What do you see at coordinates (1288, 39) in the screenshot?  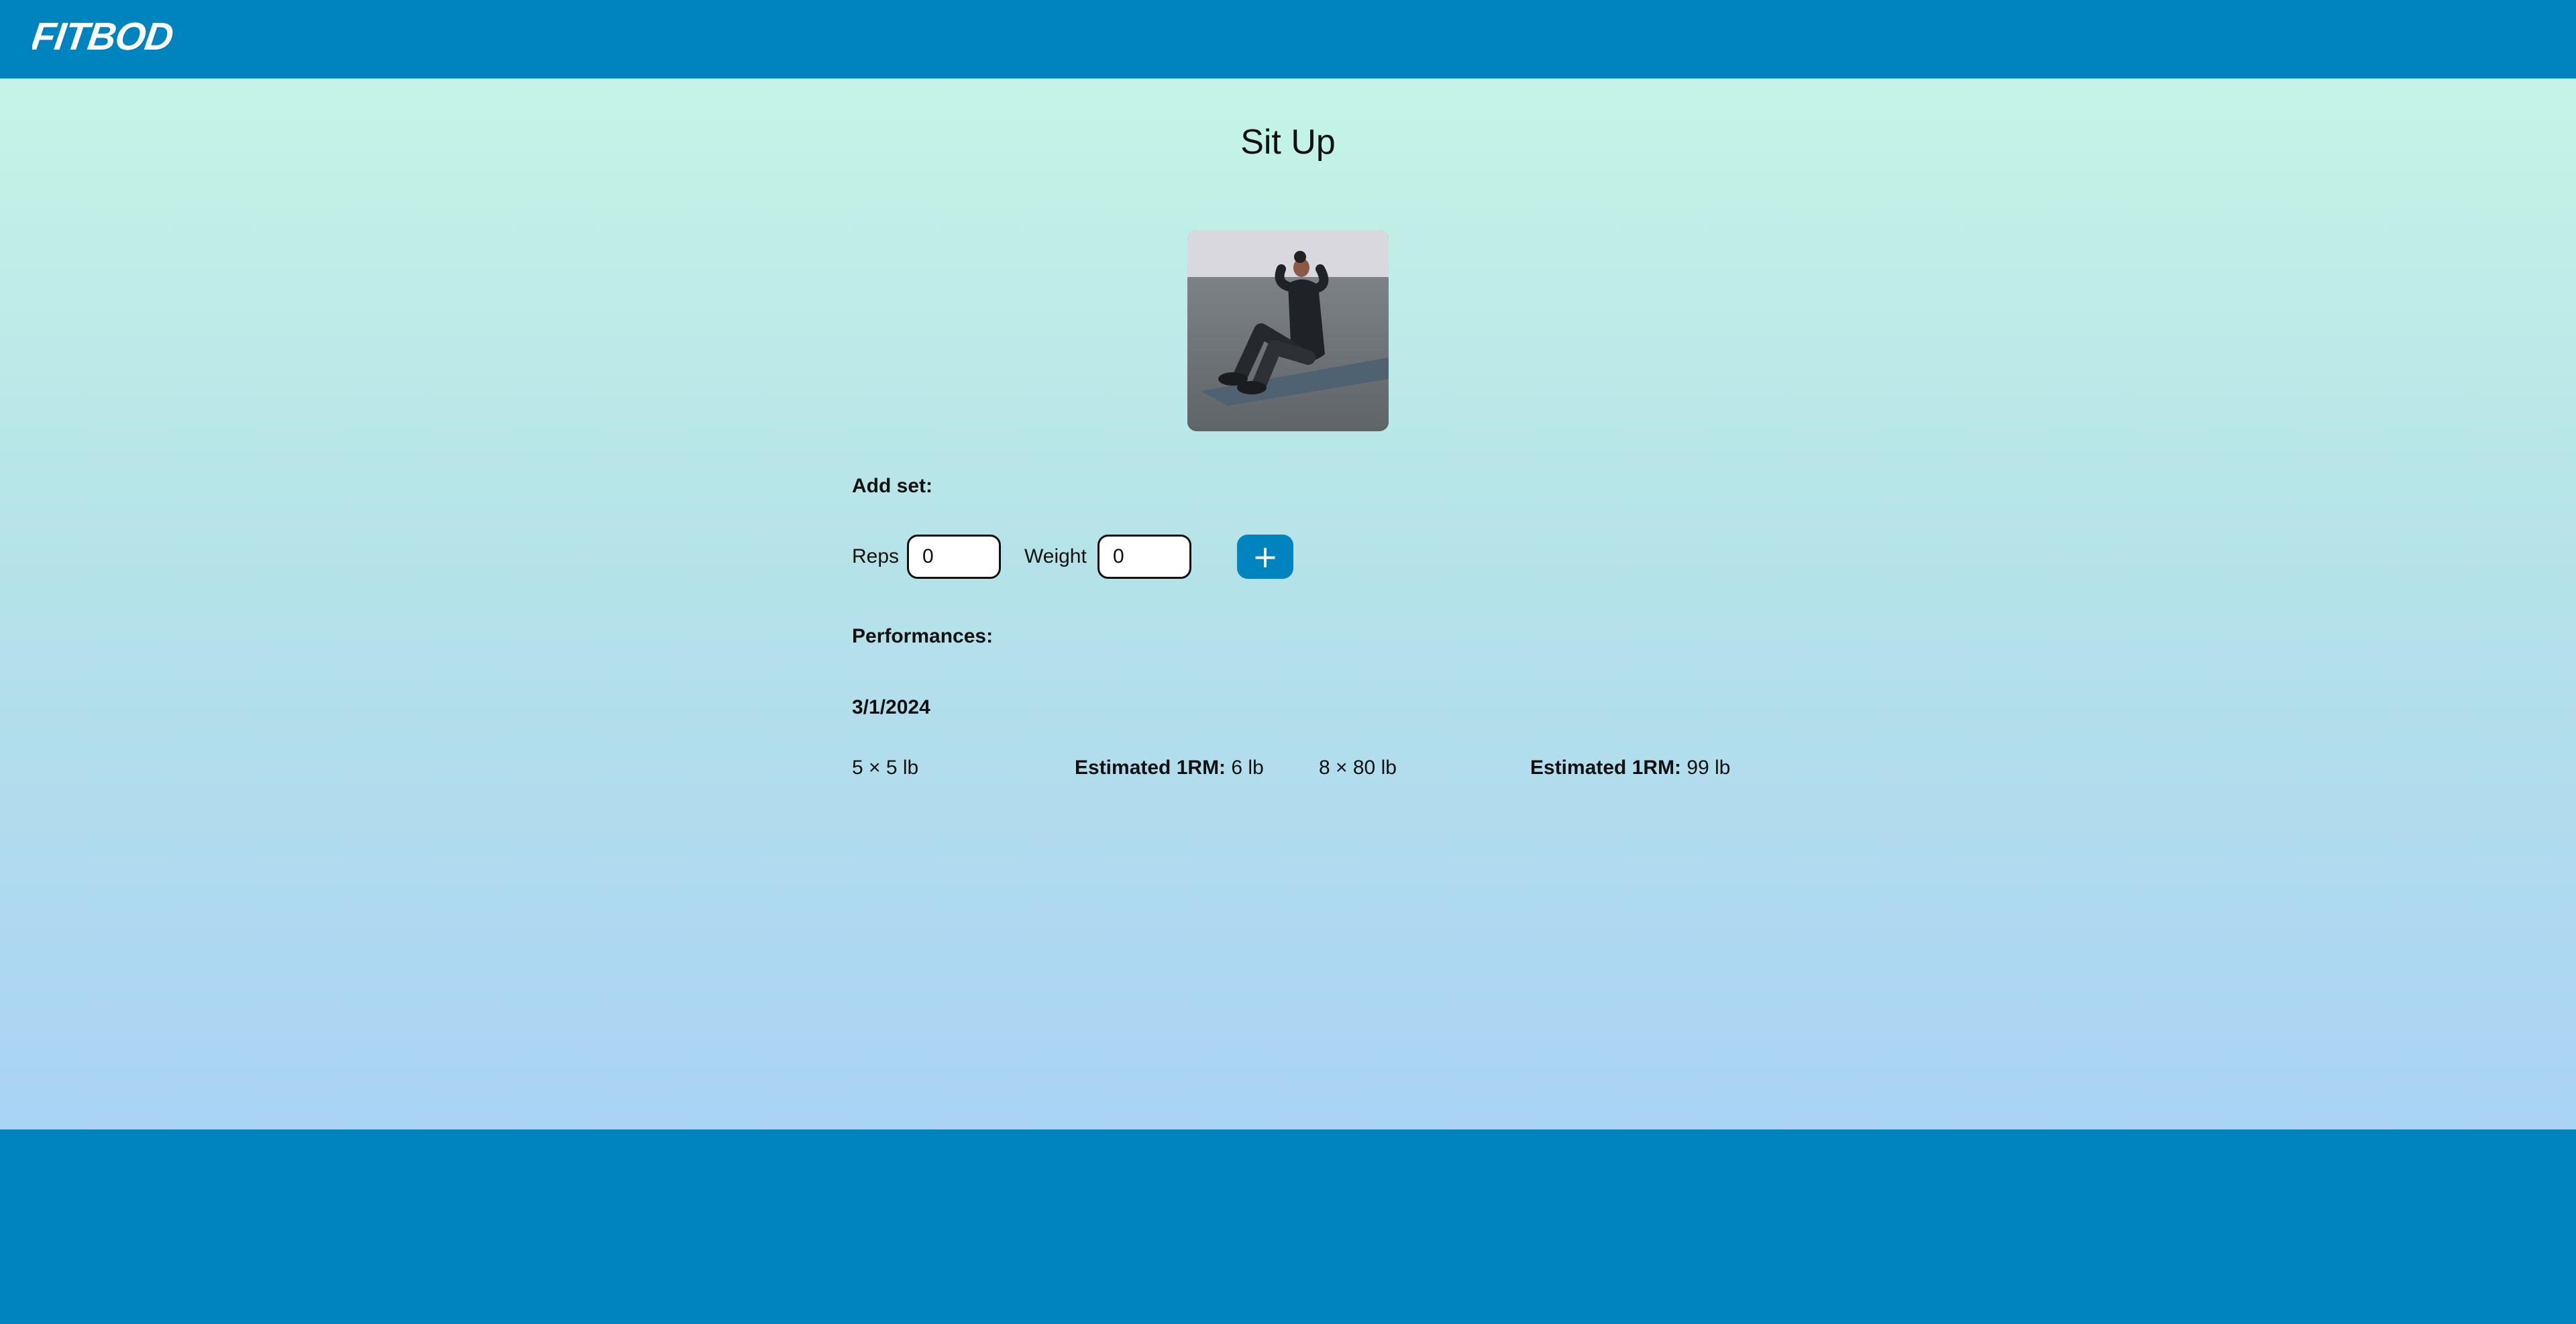 I see `top-header: FITBOD` at bounding box center [1288, 39].